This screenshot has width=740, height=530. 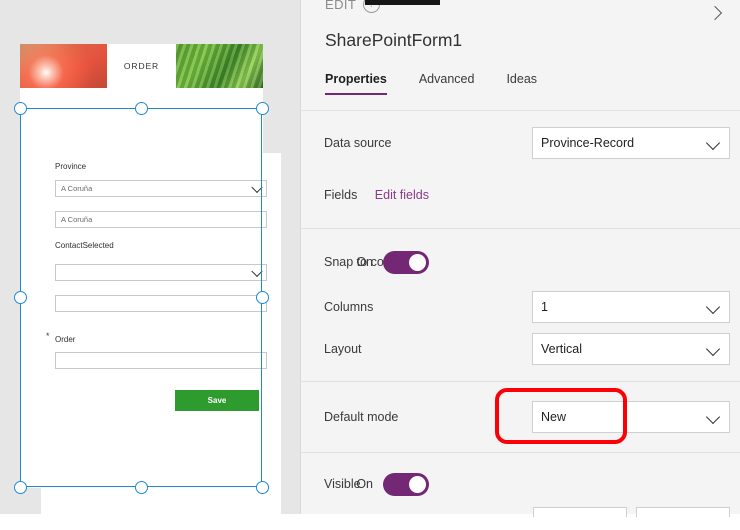 I want to click on toggle-snap-to-columns-wrap: On, so click(x=392, y=262).